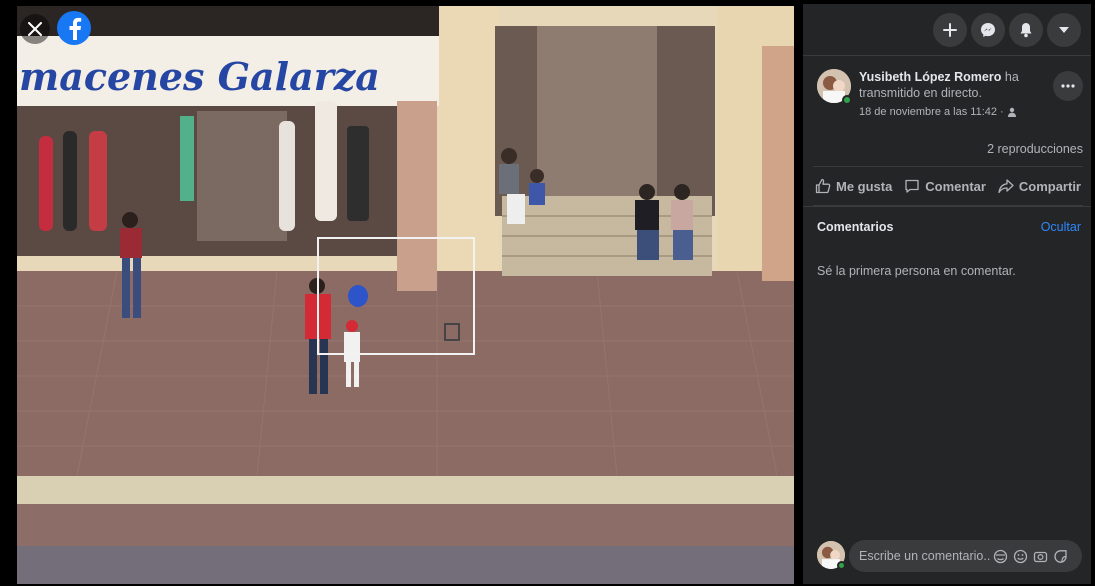 The width and height of the screenshot is (1095, 586). I want to click on camera-icon, so click(1040, 556).